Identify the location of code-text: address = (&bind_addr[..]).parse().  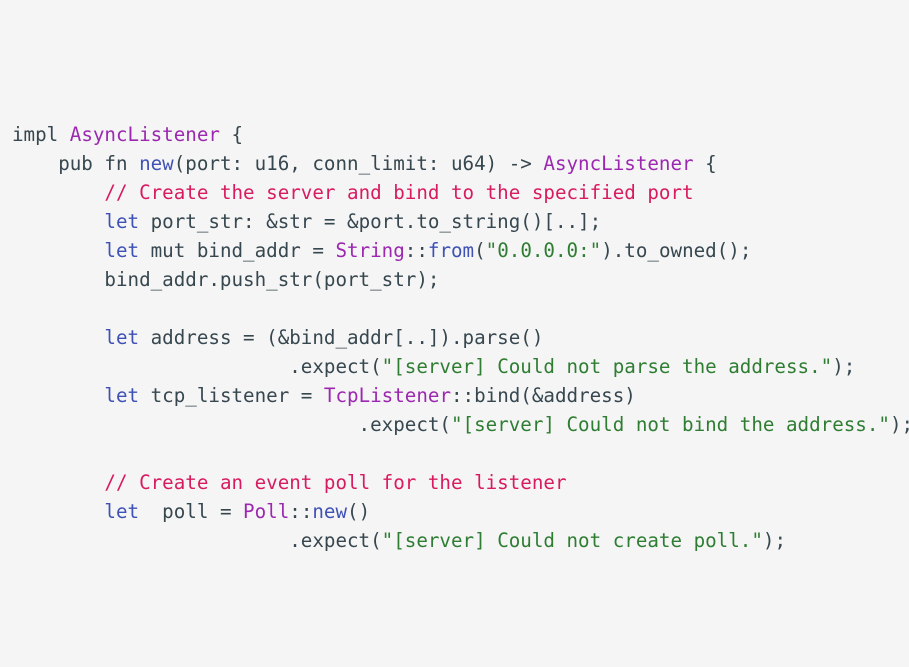
(341, 337).